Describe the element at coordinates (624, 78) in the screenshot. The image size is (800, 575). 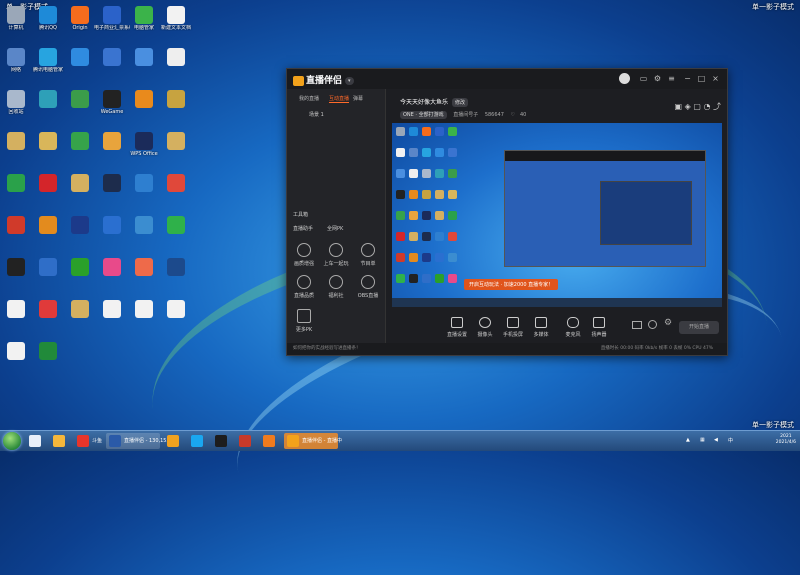
I see `avatar` at that location.